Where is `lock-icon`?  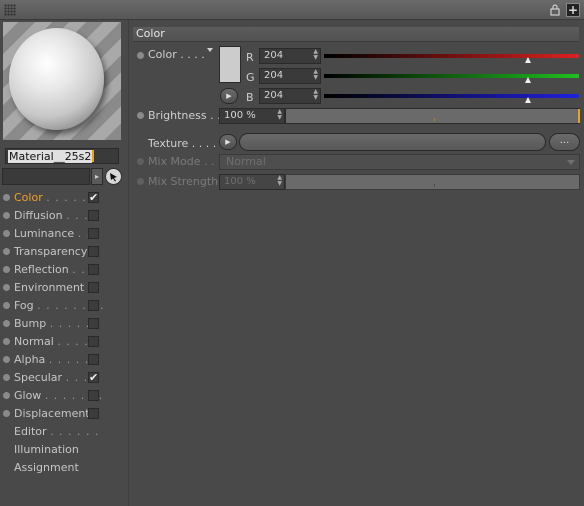
lock-icon is located at coordinates (555, 10).